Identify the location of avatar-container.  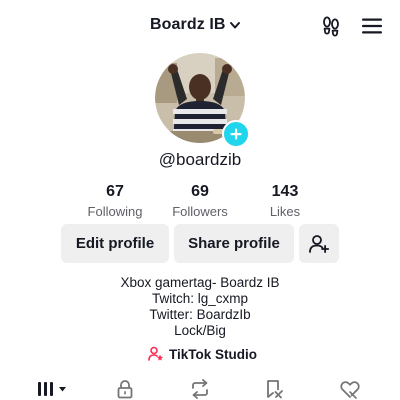
(202, 100).